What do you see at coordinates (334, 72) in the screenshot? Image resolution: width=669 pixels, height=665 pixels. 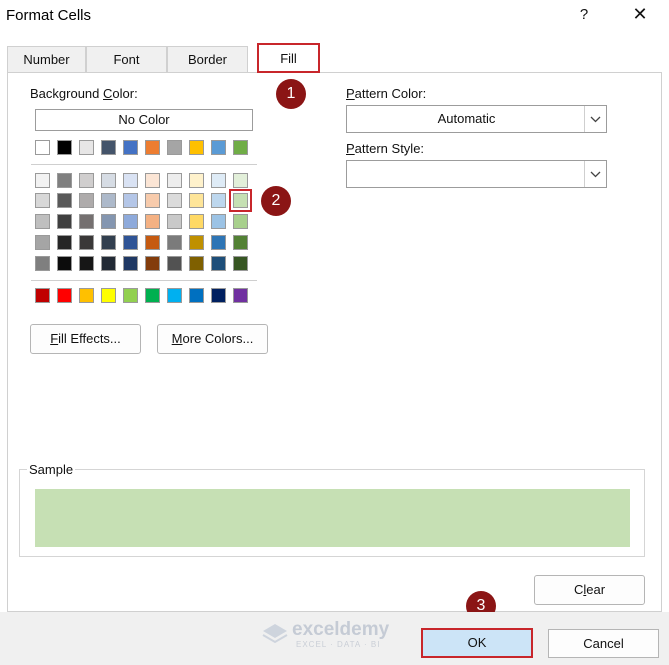 I see `tab-strip-divider` at bounding box center [334, 72].